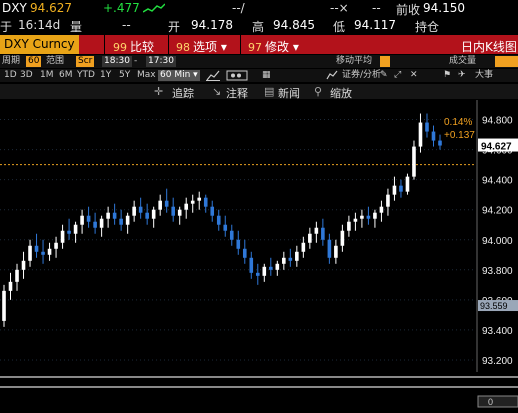  Describe the element at coordinates (11, 61) in the screenshot. I see `period-label: 周期` at that location.